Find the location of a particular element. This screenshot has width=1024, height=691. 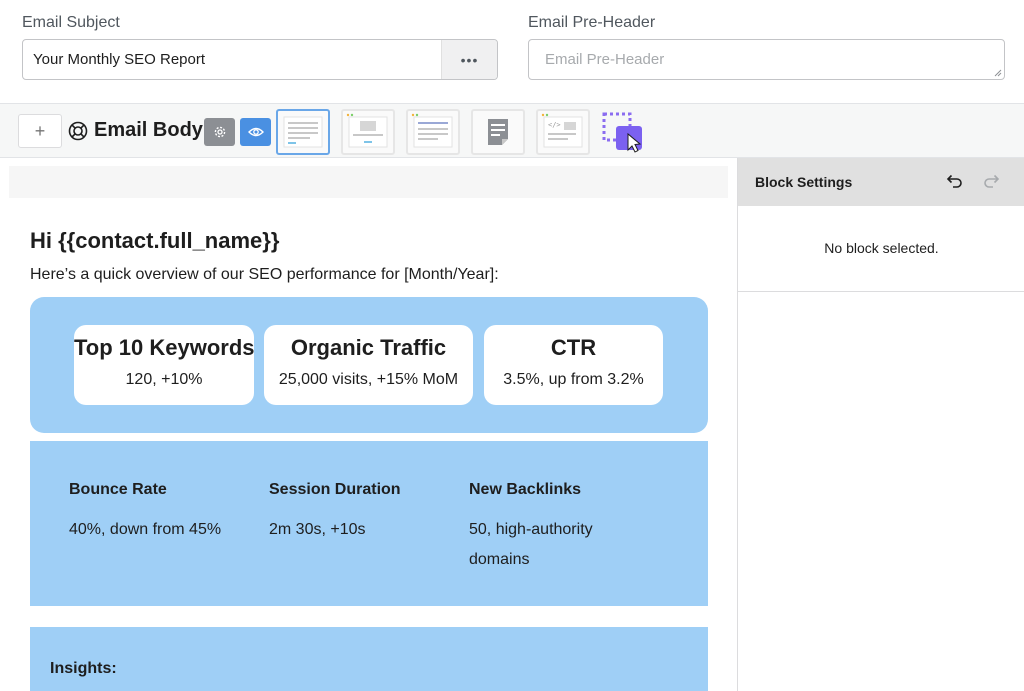

template-image-icon is located at coordinates (368, 132).